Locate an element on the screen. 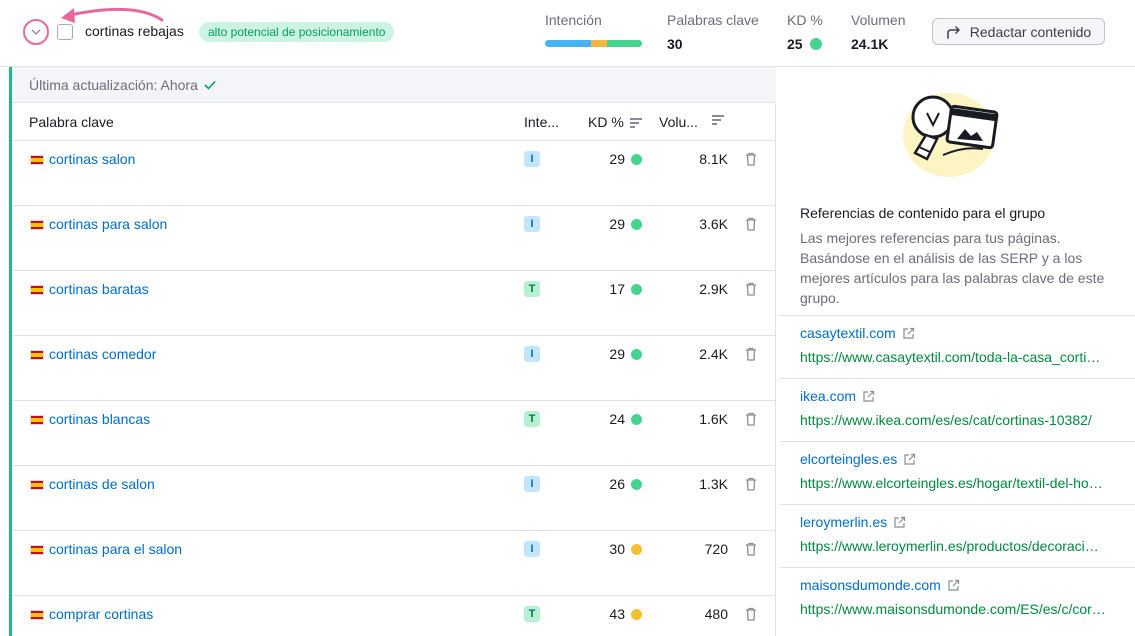 The height and width of the screenshot is (636, 1135). kd-value: 17 is located at coordinates (617, 289).